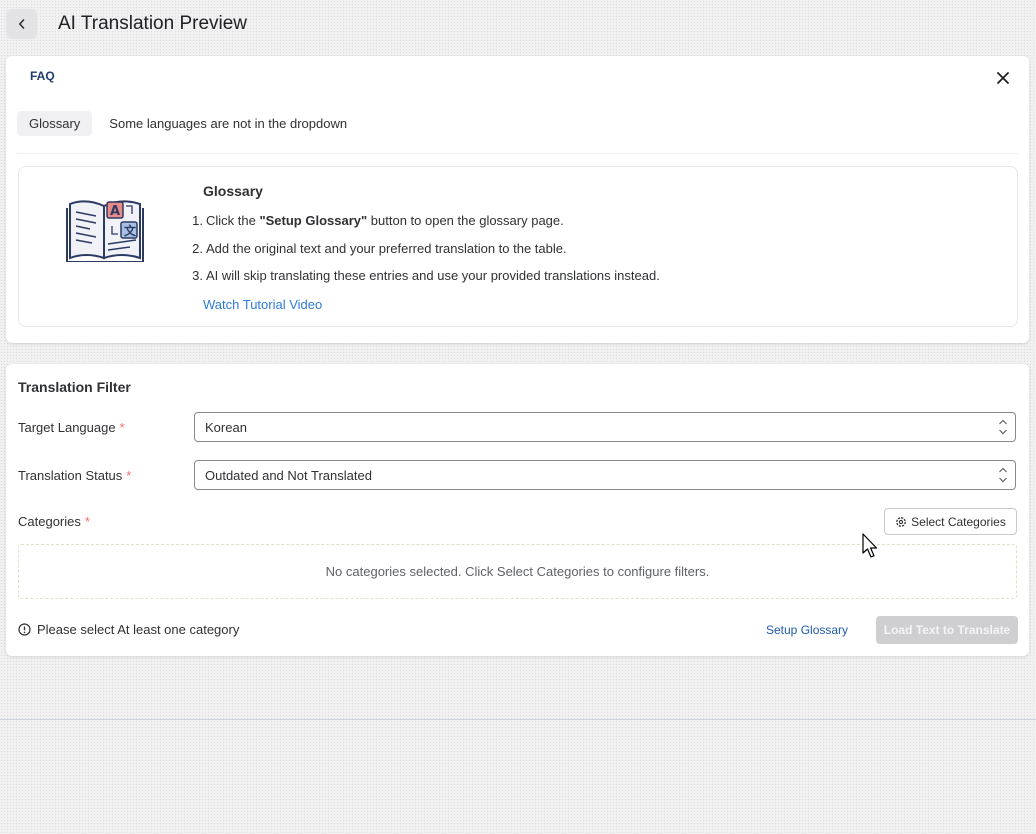 The image size is (1036, 834). Describe the element at coordinates (605, 475) in the screenshot. I see `translation-status-select: Outdated and Not Translated` at that location.